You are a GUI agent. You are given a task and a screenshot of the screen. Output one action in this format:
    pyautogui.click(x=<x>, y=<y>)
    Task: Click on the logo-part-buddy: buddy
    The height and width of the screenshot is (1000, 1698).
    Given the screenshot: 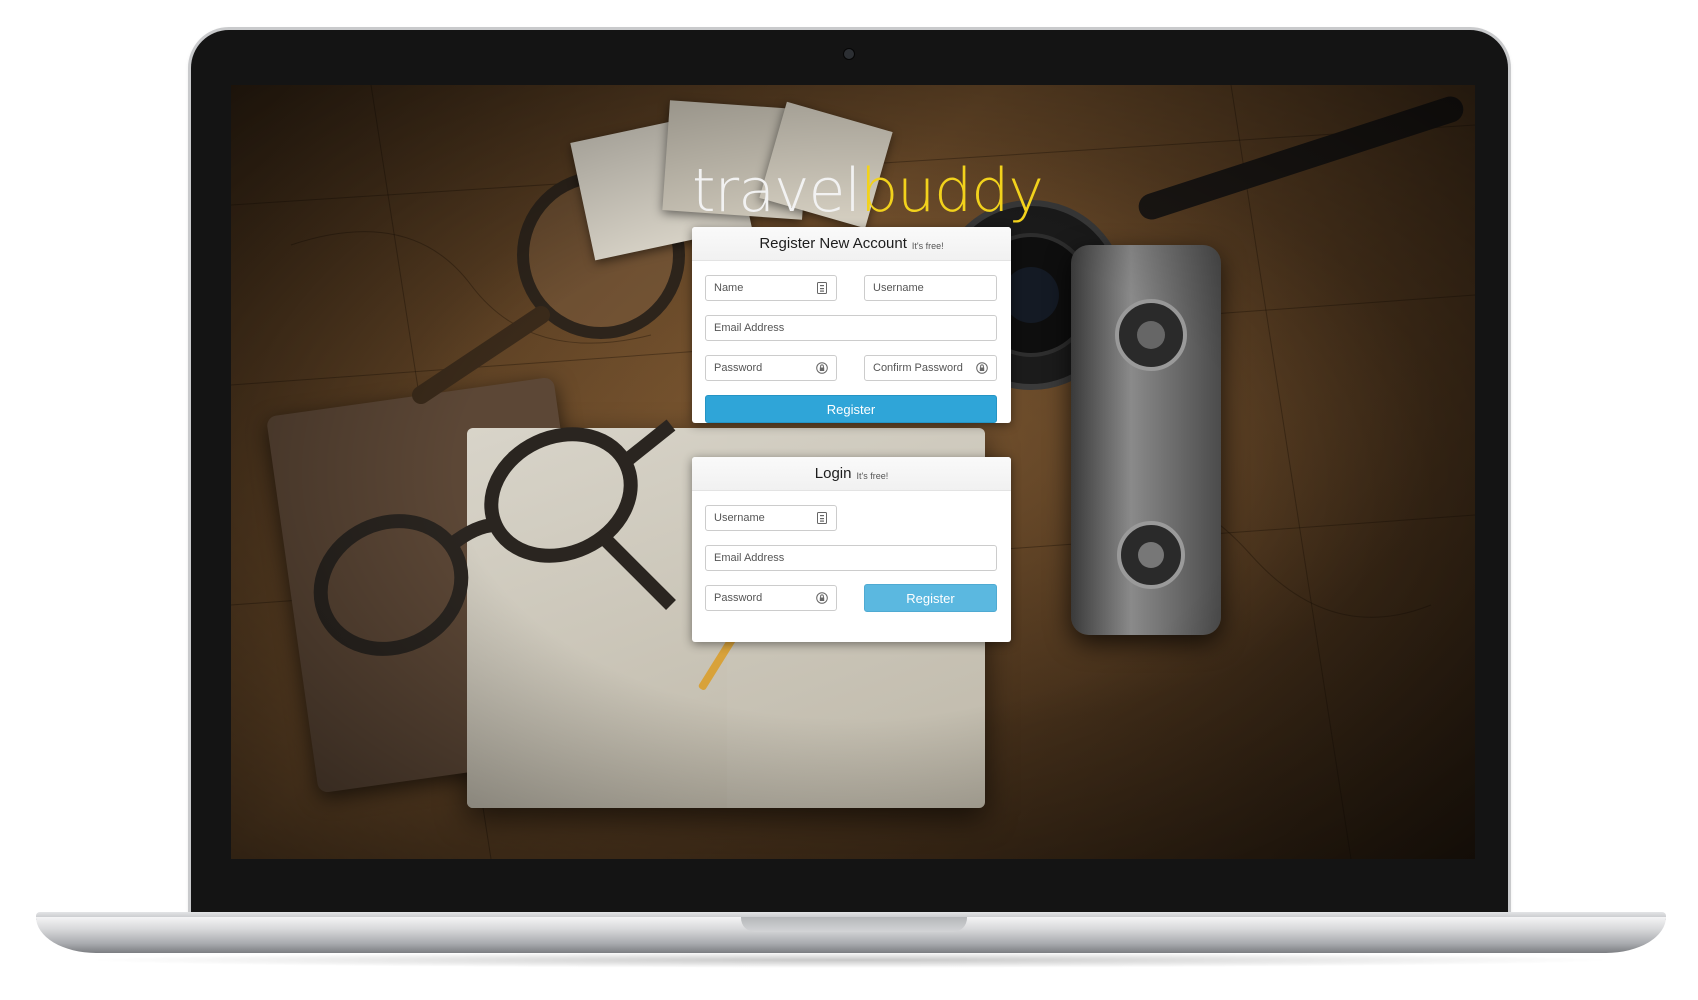 What is the action you would take?
    pyautogui.click(x=952, y=191)
    